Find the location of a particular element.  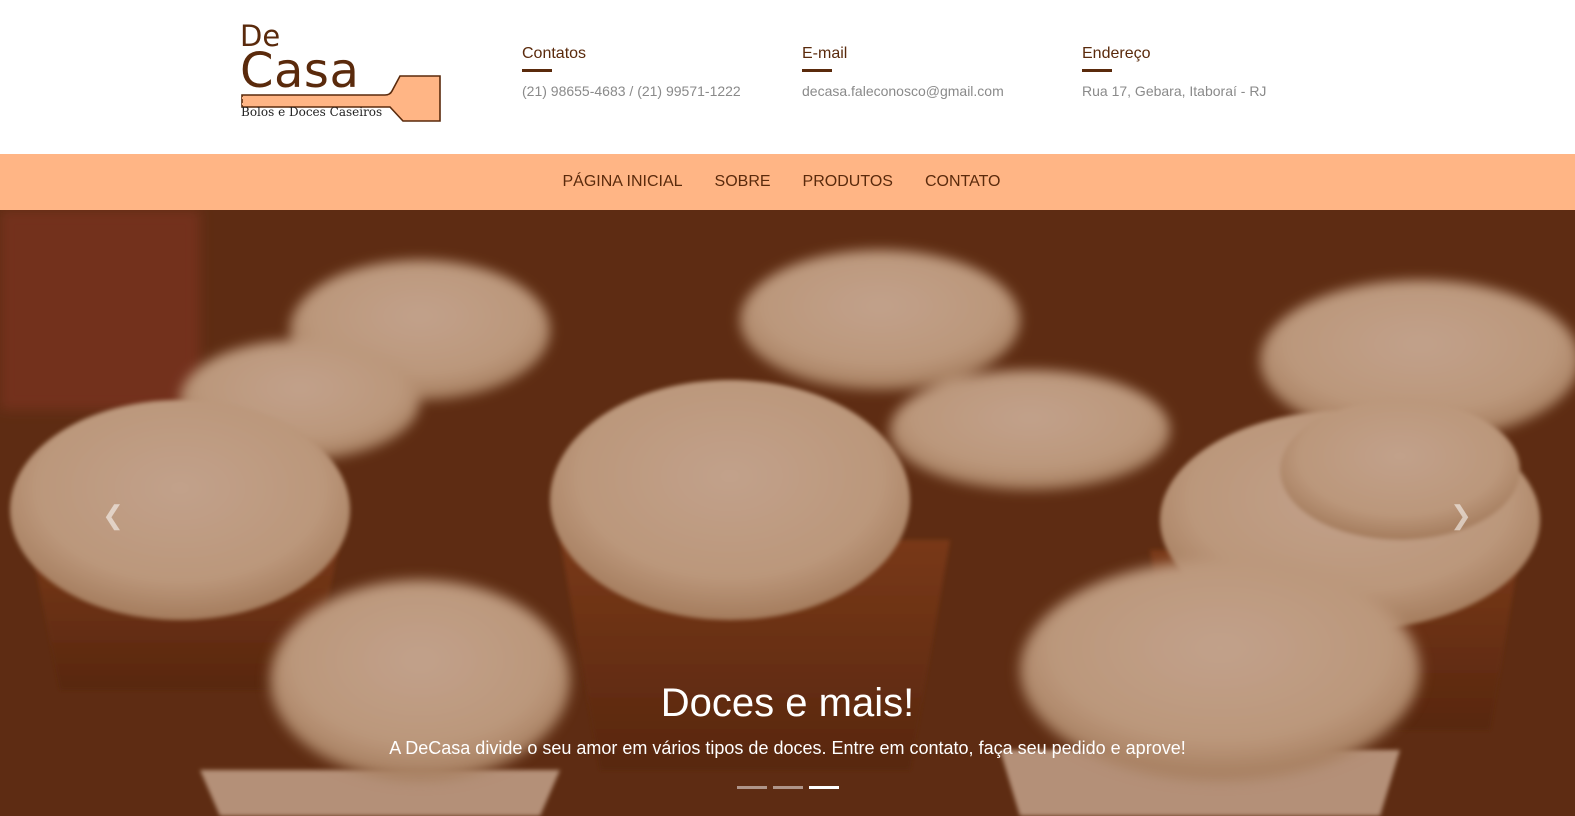

contact-address: Endereço Rua 17, Gebara, Itaboraí - RJ is located at coordinates (1174, 72).